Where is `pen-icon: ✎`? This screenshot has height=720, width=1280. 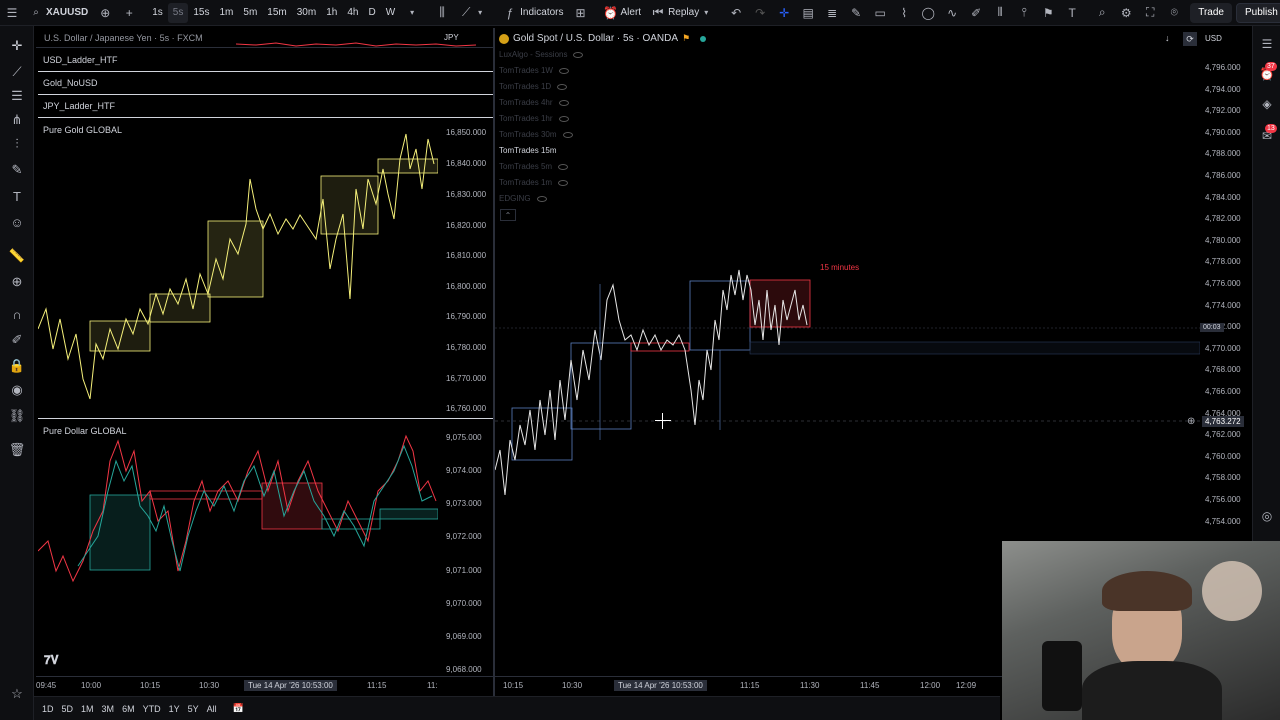 pen-icon: ✎ is located at coordinates (856, 13).